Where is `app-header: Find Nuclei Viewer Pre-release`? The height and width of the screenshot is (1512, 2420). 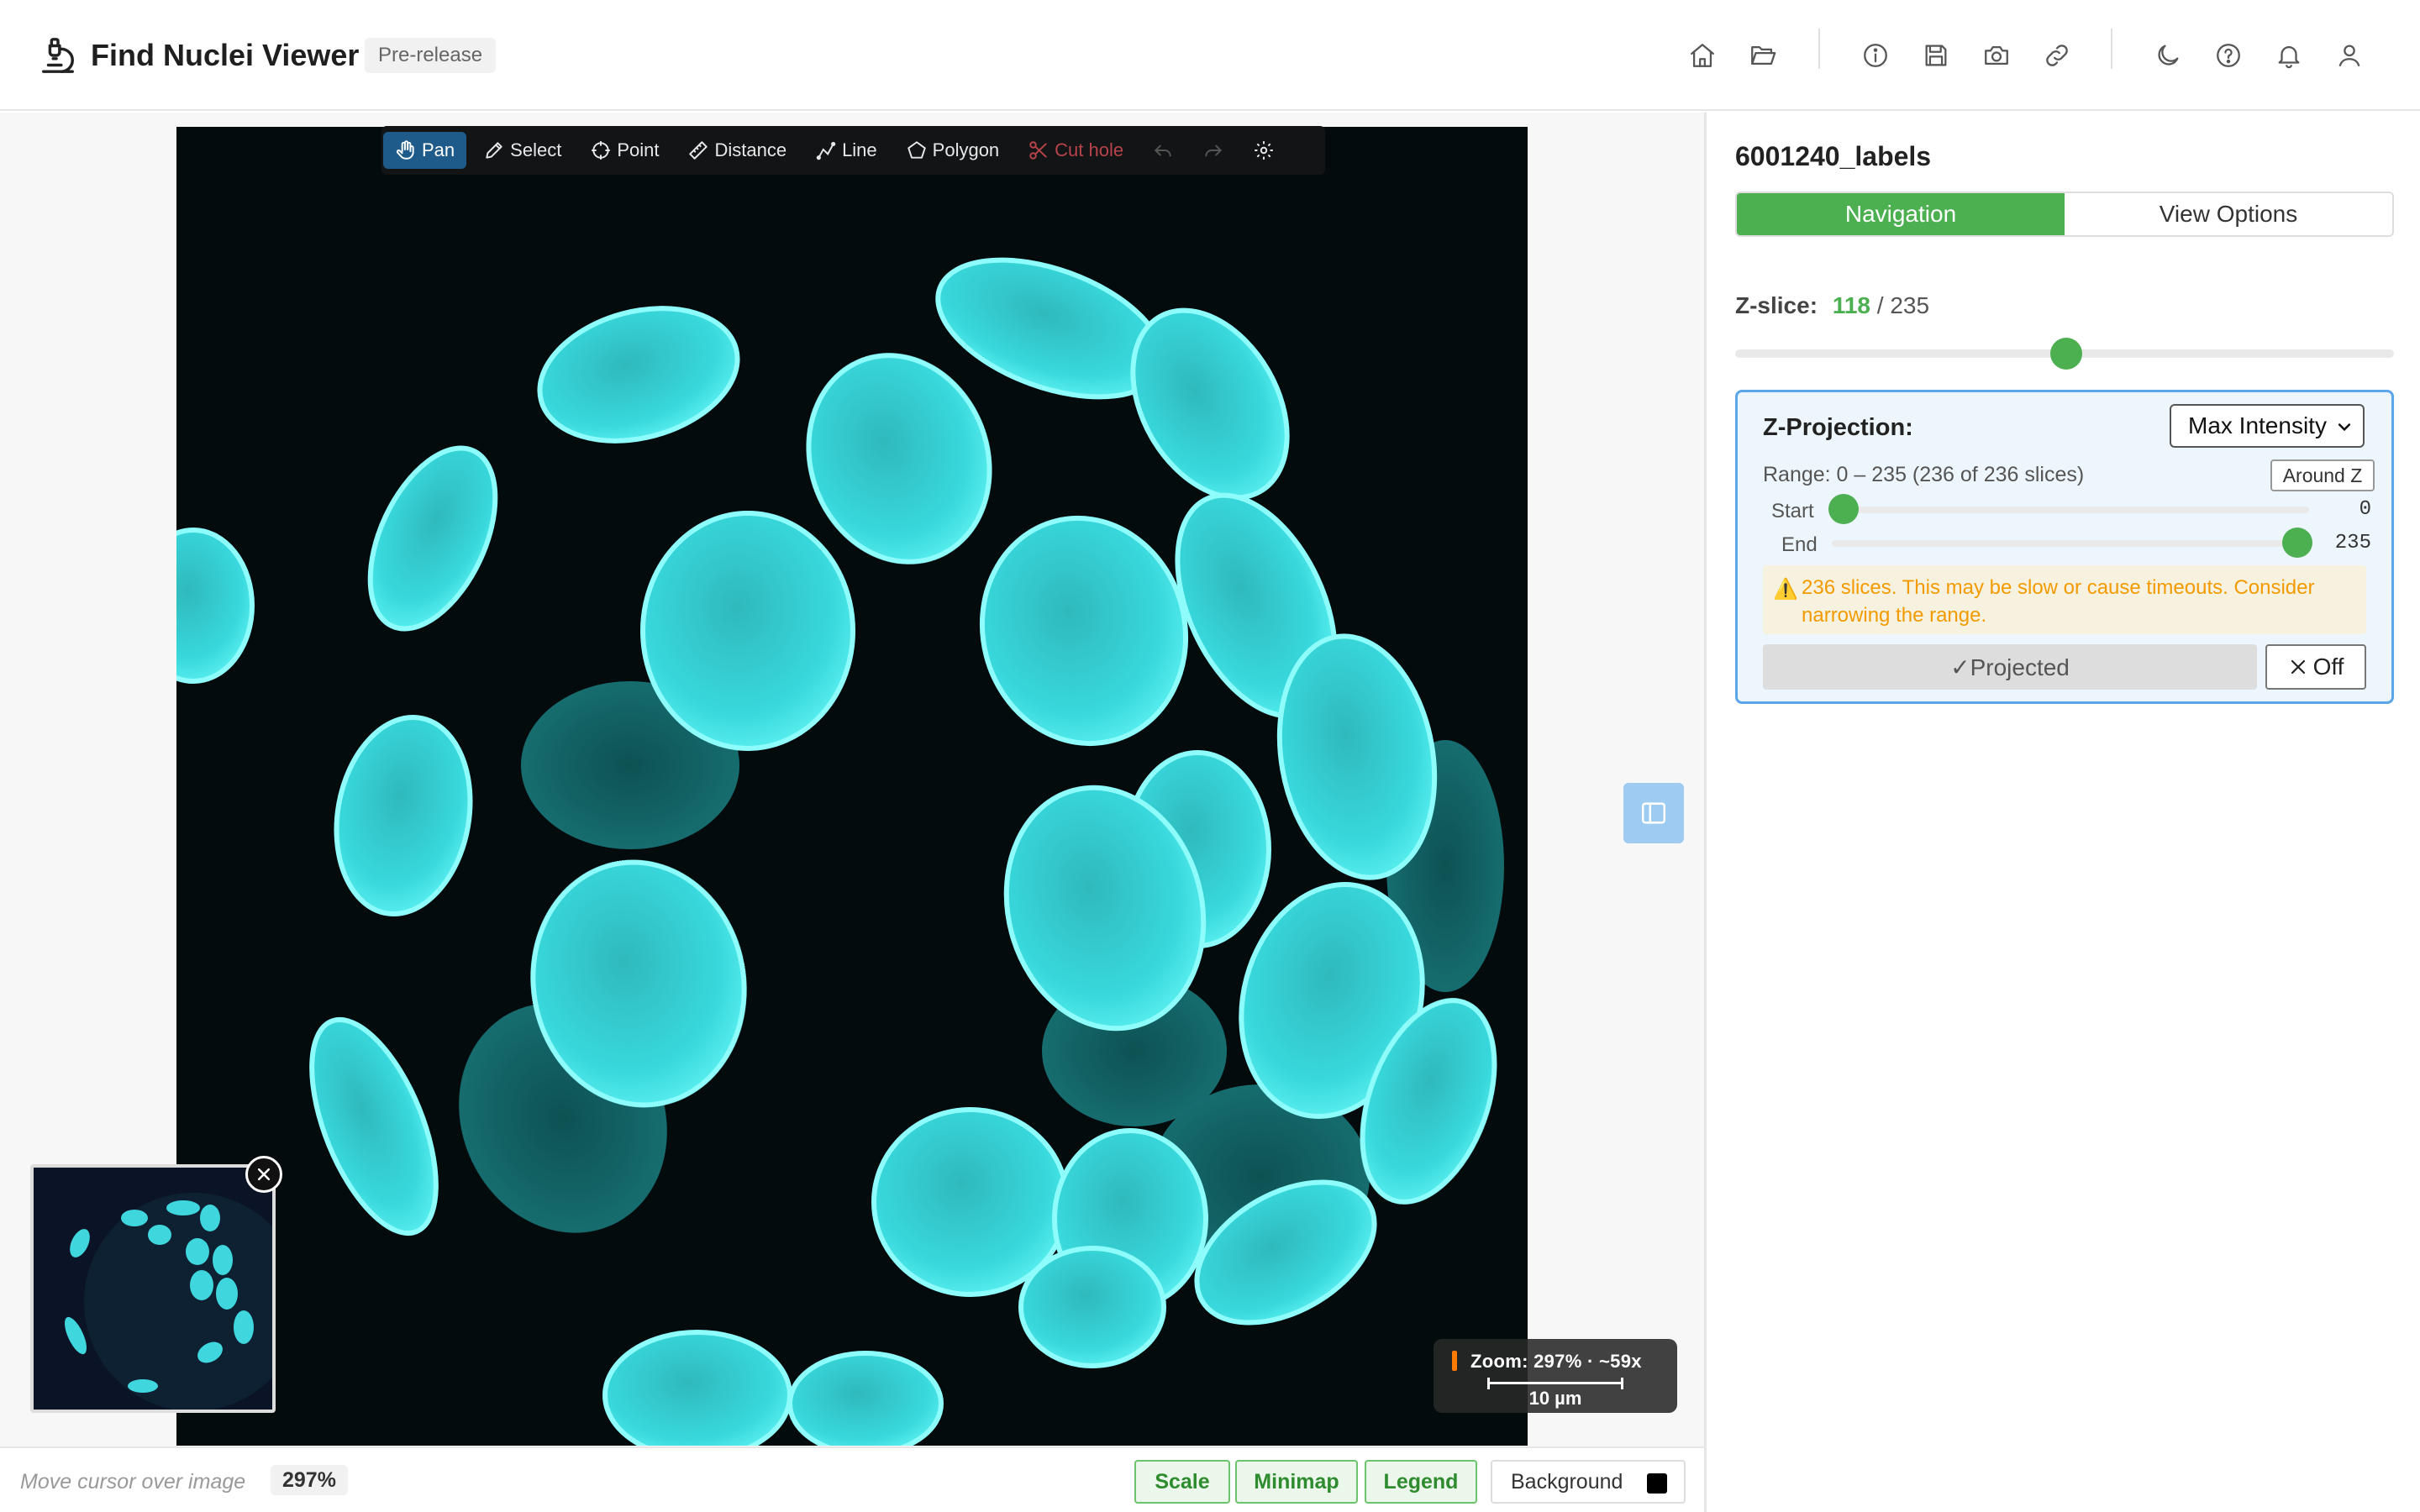 app-header: Find Nuclei Viewer Pre-release is located at coordinates (1210, 55).